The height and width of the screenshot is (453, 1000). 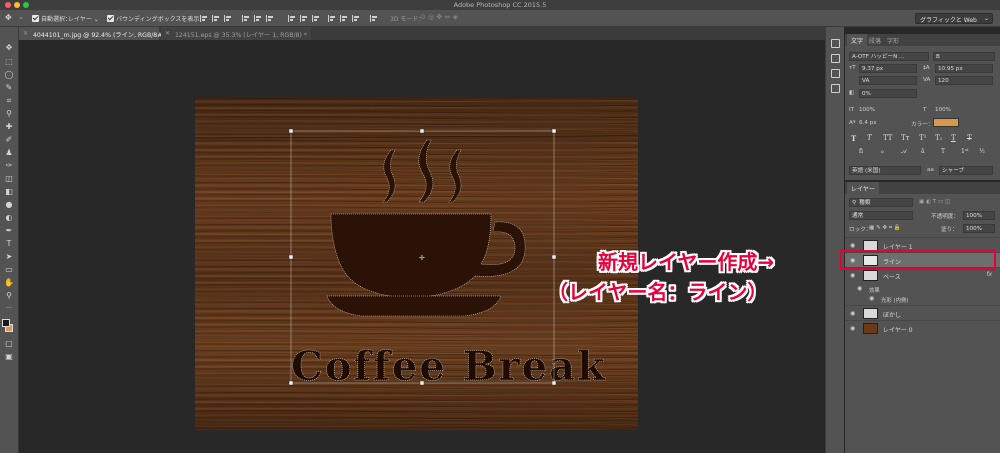 I want to click on distribute-hcenter-icon, so click(x=344, y=18).